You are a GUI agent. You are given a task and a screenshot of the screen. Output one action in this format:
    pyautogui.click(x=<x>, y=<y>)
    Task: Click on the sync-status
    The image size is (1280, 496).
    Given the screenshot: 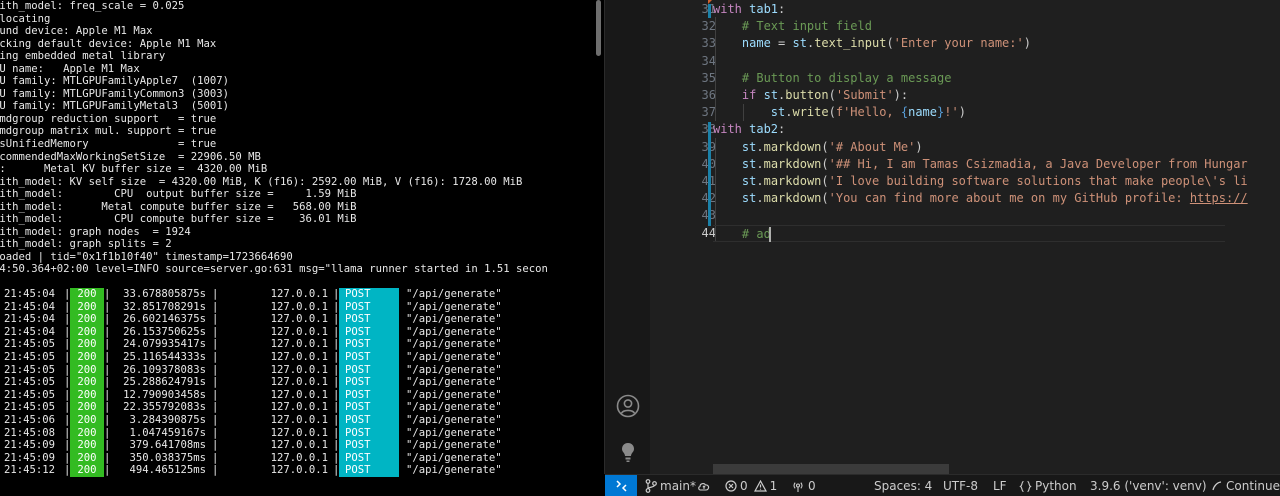 What is the action you would take?
    pyautogui.click(x=704, y=485)
    